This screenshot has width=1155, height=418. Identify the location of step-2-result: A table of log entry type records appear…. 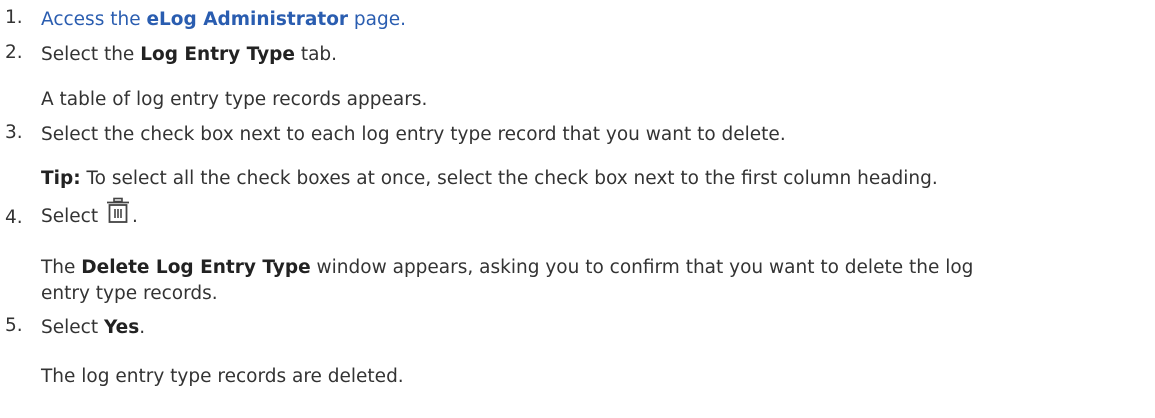
(216, 100).